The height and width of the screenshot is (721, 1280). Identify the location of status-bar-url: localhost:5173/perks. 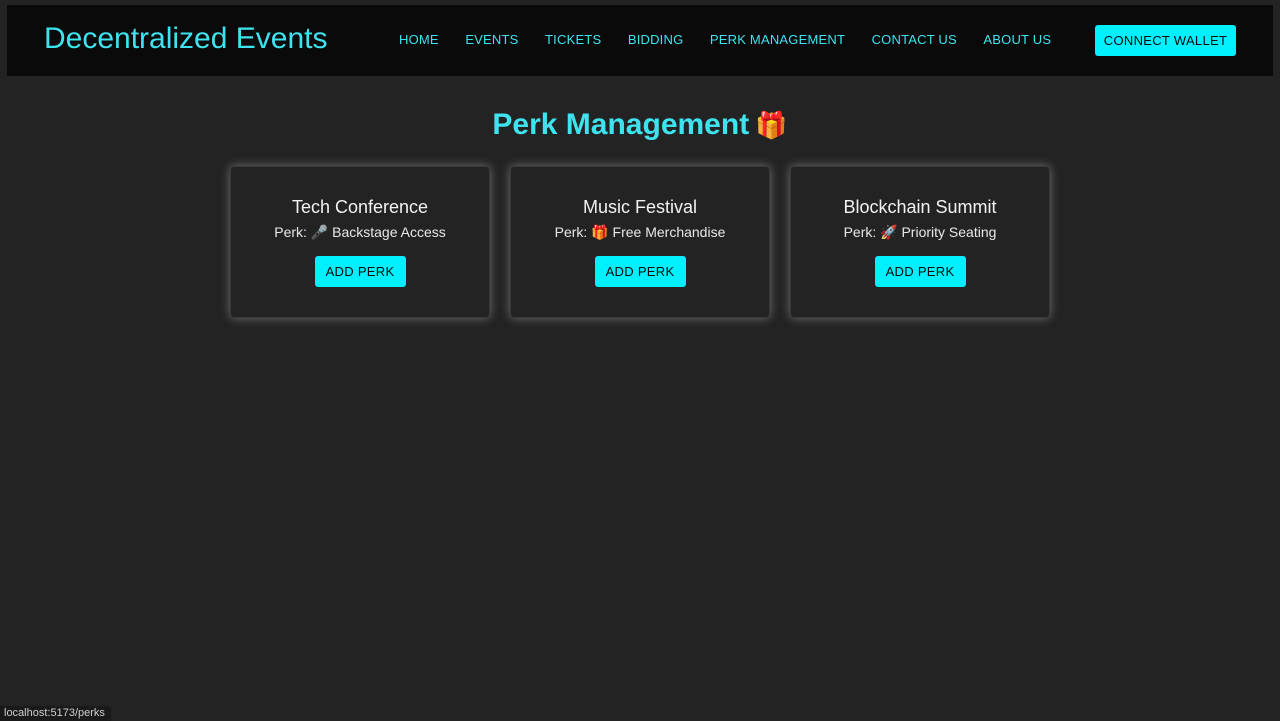
(55, 713).